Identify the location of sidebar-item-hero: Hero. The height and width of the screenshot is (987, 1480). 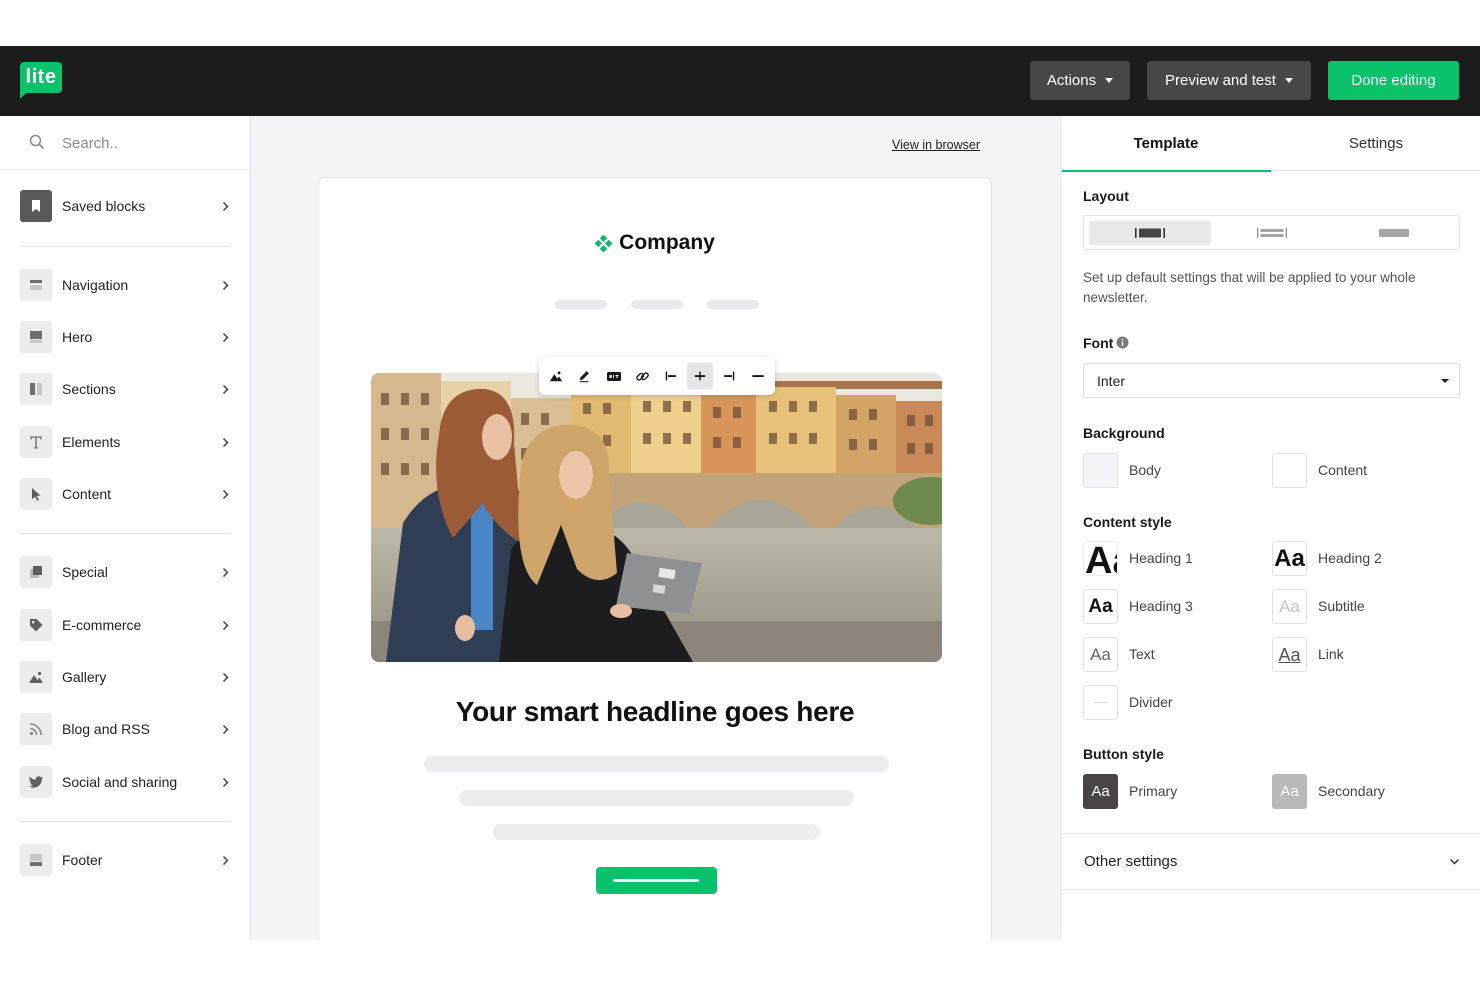
(125, 337).